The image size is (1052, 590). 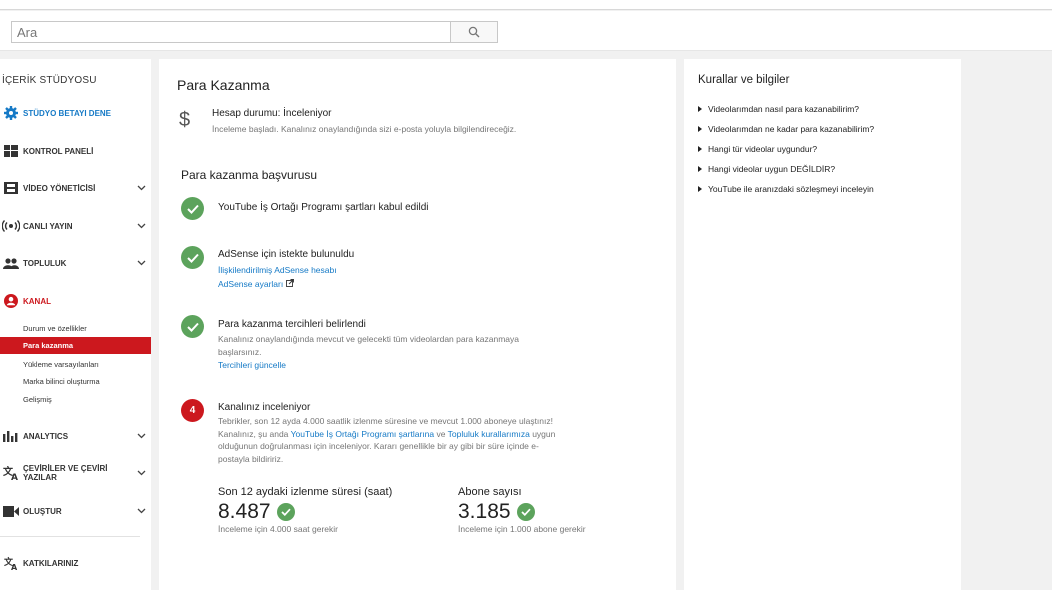 What do you see at coordinates (278, 529) in the screenshot?
I see `watch-time-note: İnceleme için 4.000 saat gerekir` at bounding box center [278, 529].